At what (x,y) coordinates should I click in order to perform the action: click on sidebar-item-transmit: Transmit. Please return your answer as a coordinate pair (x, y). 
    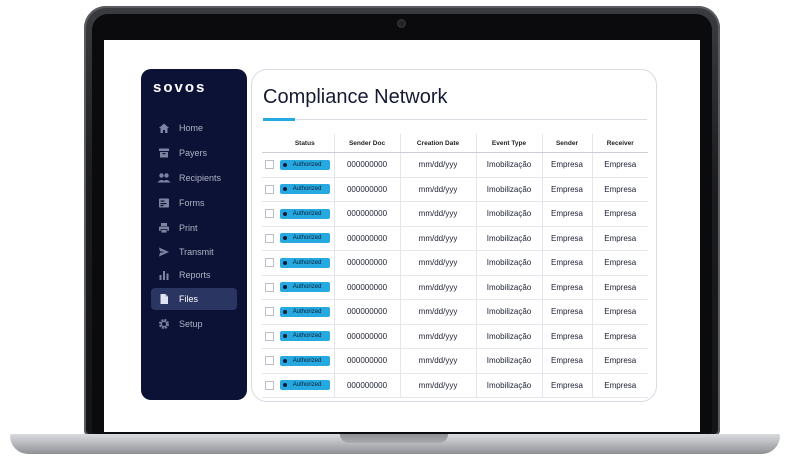
    Looking at the image, I should click on (194, 252).